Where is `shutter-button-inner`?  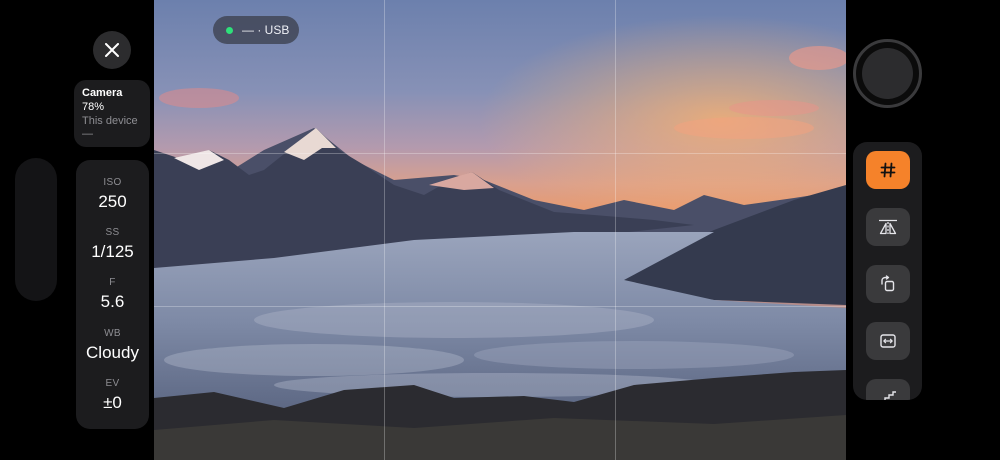
shutter-button-inner is located at coordinates (887, 73).